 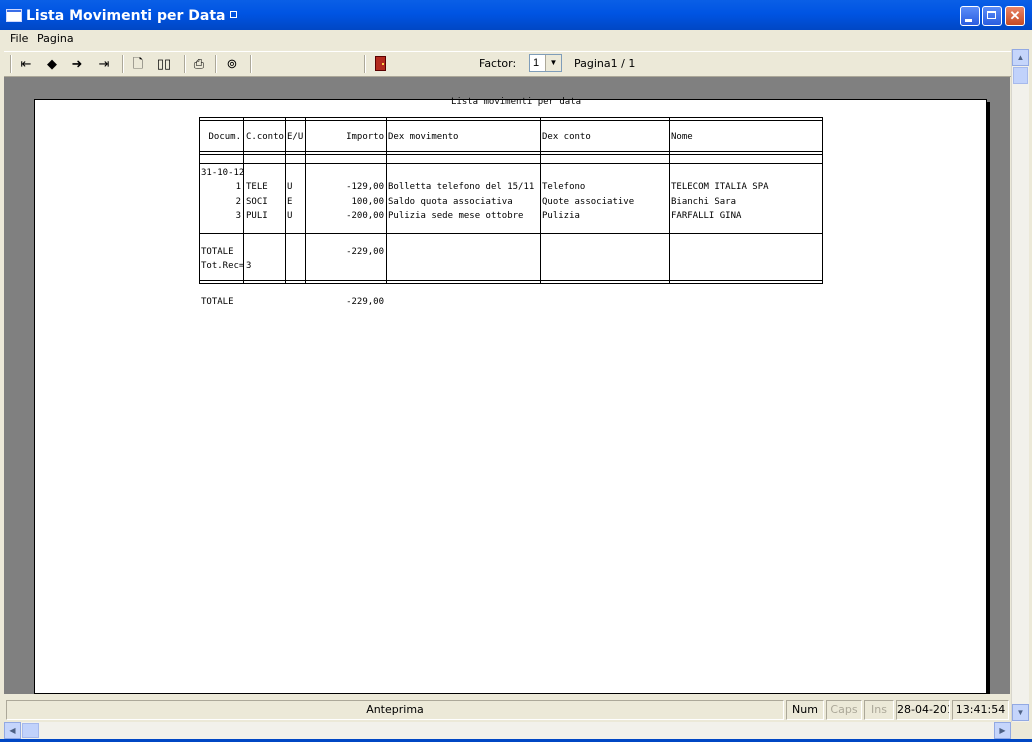 I want to click on header-docum: Docum., so click(x=224, y=137).